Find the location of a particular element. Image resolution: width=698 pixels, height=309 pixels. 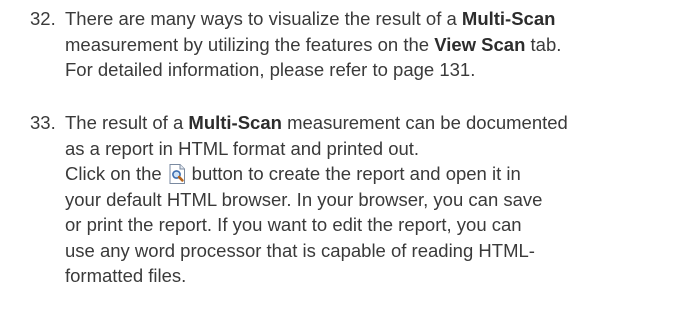

text-segment: tab. is located at coordinates (543, 44).